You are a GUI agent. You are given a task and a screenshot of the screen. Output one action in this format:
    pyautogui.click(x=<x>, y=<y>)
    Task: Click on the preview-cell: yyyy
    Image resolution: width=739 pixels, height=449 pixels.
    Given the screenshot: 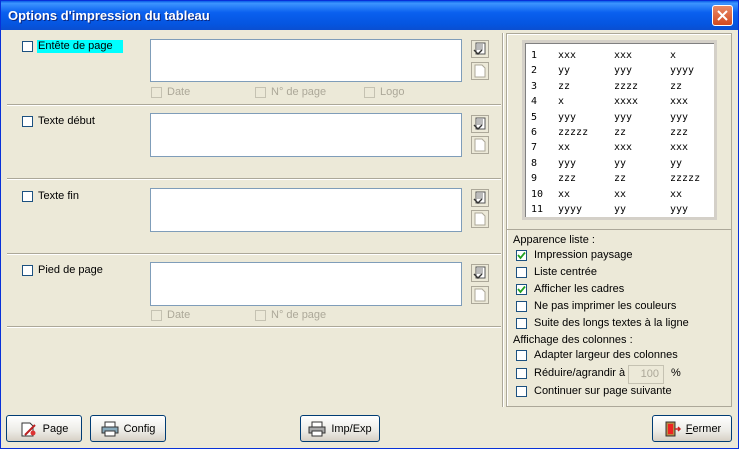 What is the action you would take?
    pyautogui.click(x=682, y=71)
    